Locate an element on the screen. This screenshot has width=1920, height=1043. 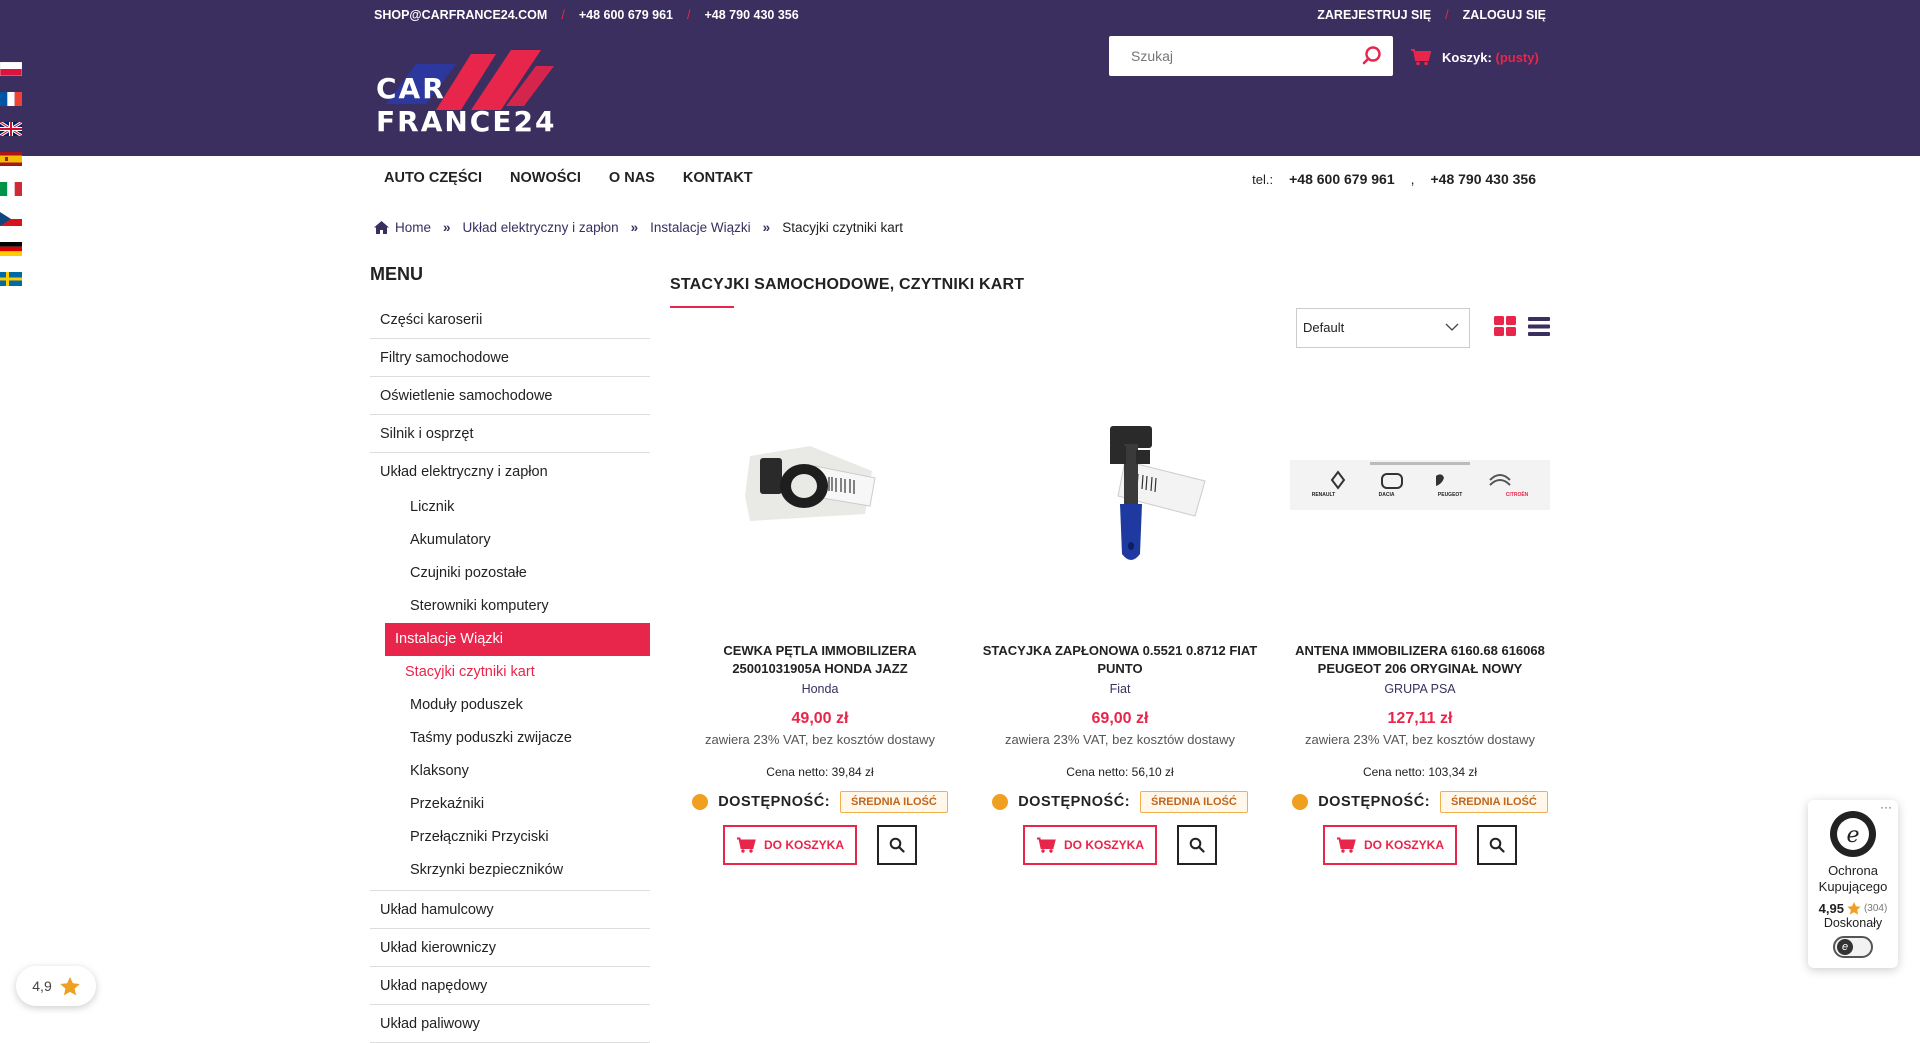
sidebar-subsubitem-active: Stacyjki czytniki kart is located at coordinates (510, 672).